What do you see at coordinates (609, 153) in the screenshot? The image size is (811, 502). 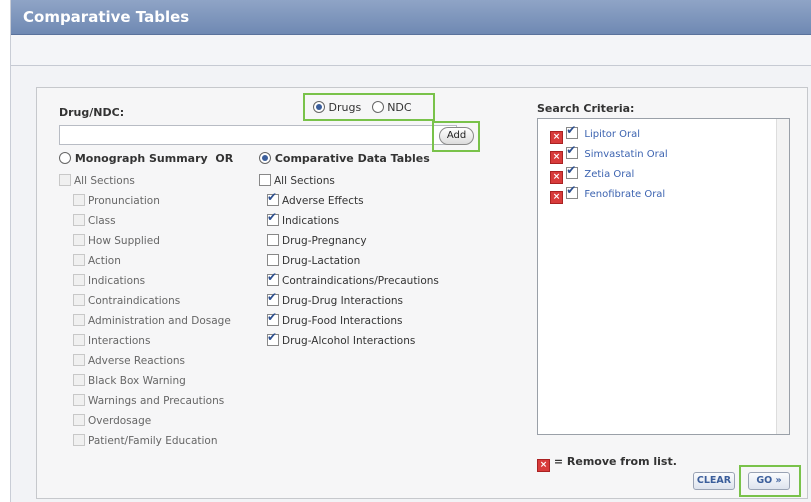 I see `criteria-item: × Simvastatin Oral` at bounding box center [609, 153].